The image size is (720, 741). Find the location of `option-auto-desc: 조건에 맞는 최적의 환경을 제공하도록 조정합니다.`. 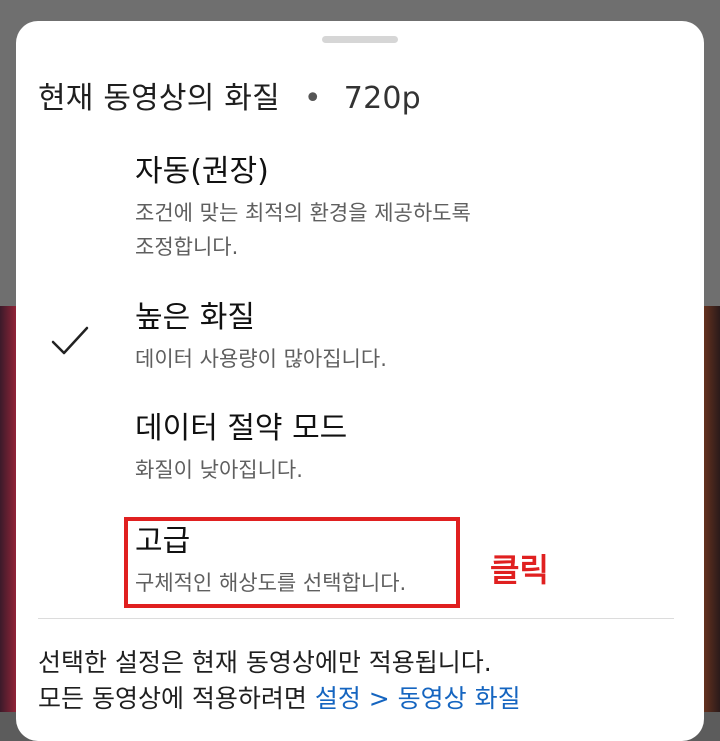

option-auto-desc: 조건에 맞는 최적의 환경을 제공하도록 조정합니다. is located at coordinates (303, 230).